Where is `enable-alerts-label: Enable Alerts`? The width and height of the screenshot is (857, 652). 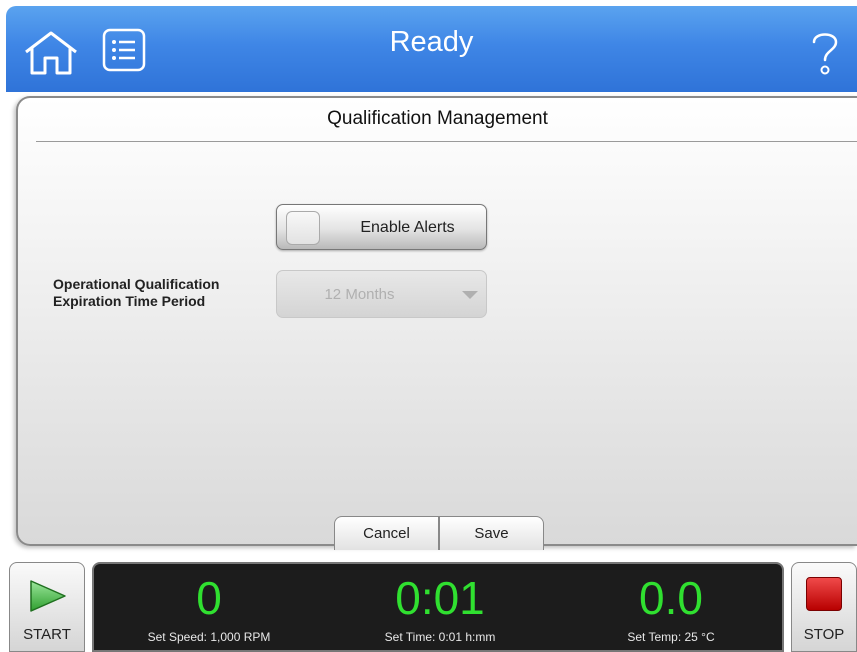 enable-alerts-label: Enable Alerts is located at coordinates (407, 227).